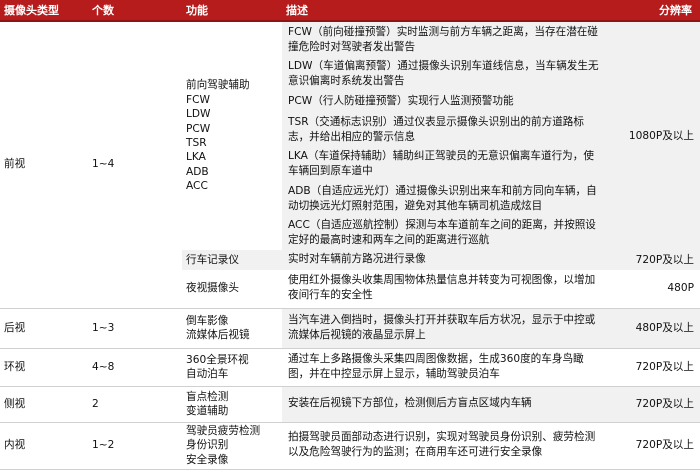 The width and height of the screenshot is (700, 474). Describe the element at coordinates (654, 11) in the screenshot. I see `header-resolution: 分辨率` at that location.